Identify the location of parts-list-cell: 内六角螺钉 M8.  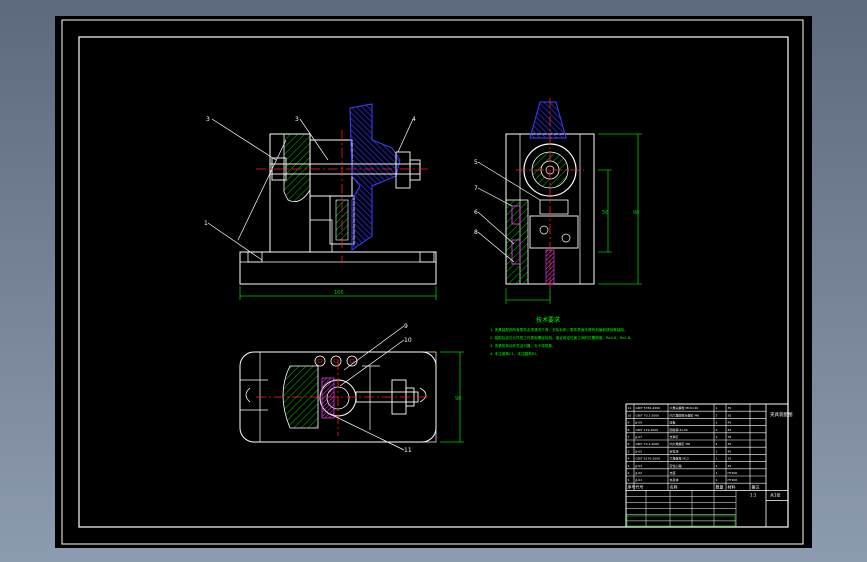
(680, 443).